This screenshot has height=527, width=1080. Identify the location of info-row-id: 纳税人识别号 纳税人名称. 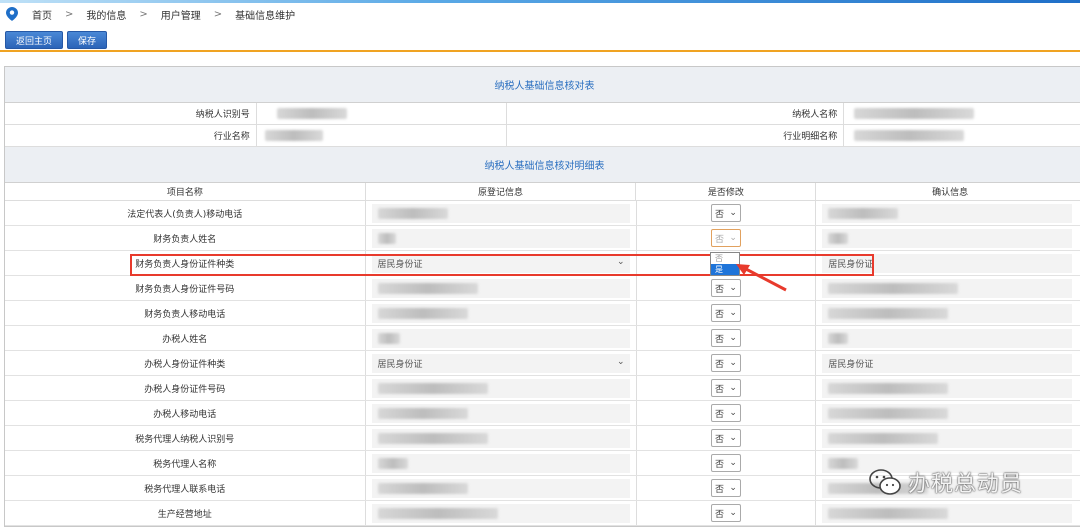
(542, 114).